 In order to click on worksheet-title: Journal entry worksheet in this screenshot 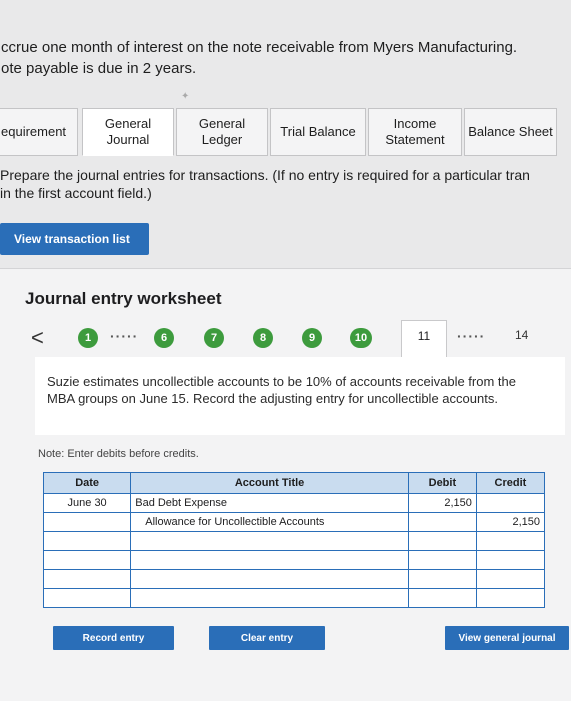, I will do `click(123, 298)`.